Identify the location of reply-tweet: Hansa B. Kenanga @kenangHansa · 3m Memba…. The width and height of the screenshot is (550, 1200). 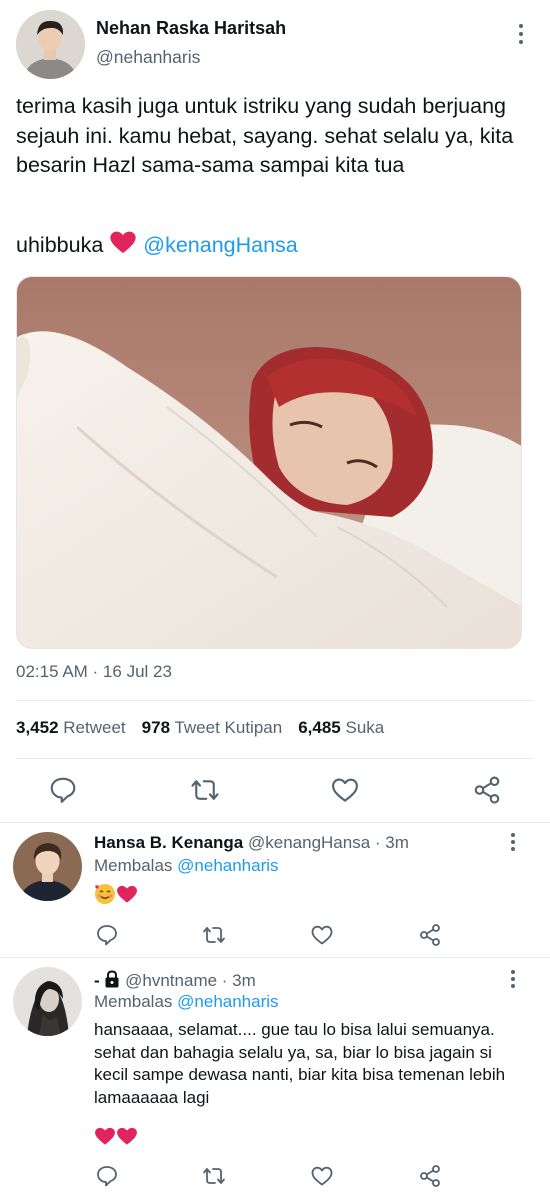
(275, 890).